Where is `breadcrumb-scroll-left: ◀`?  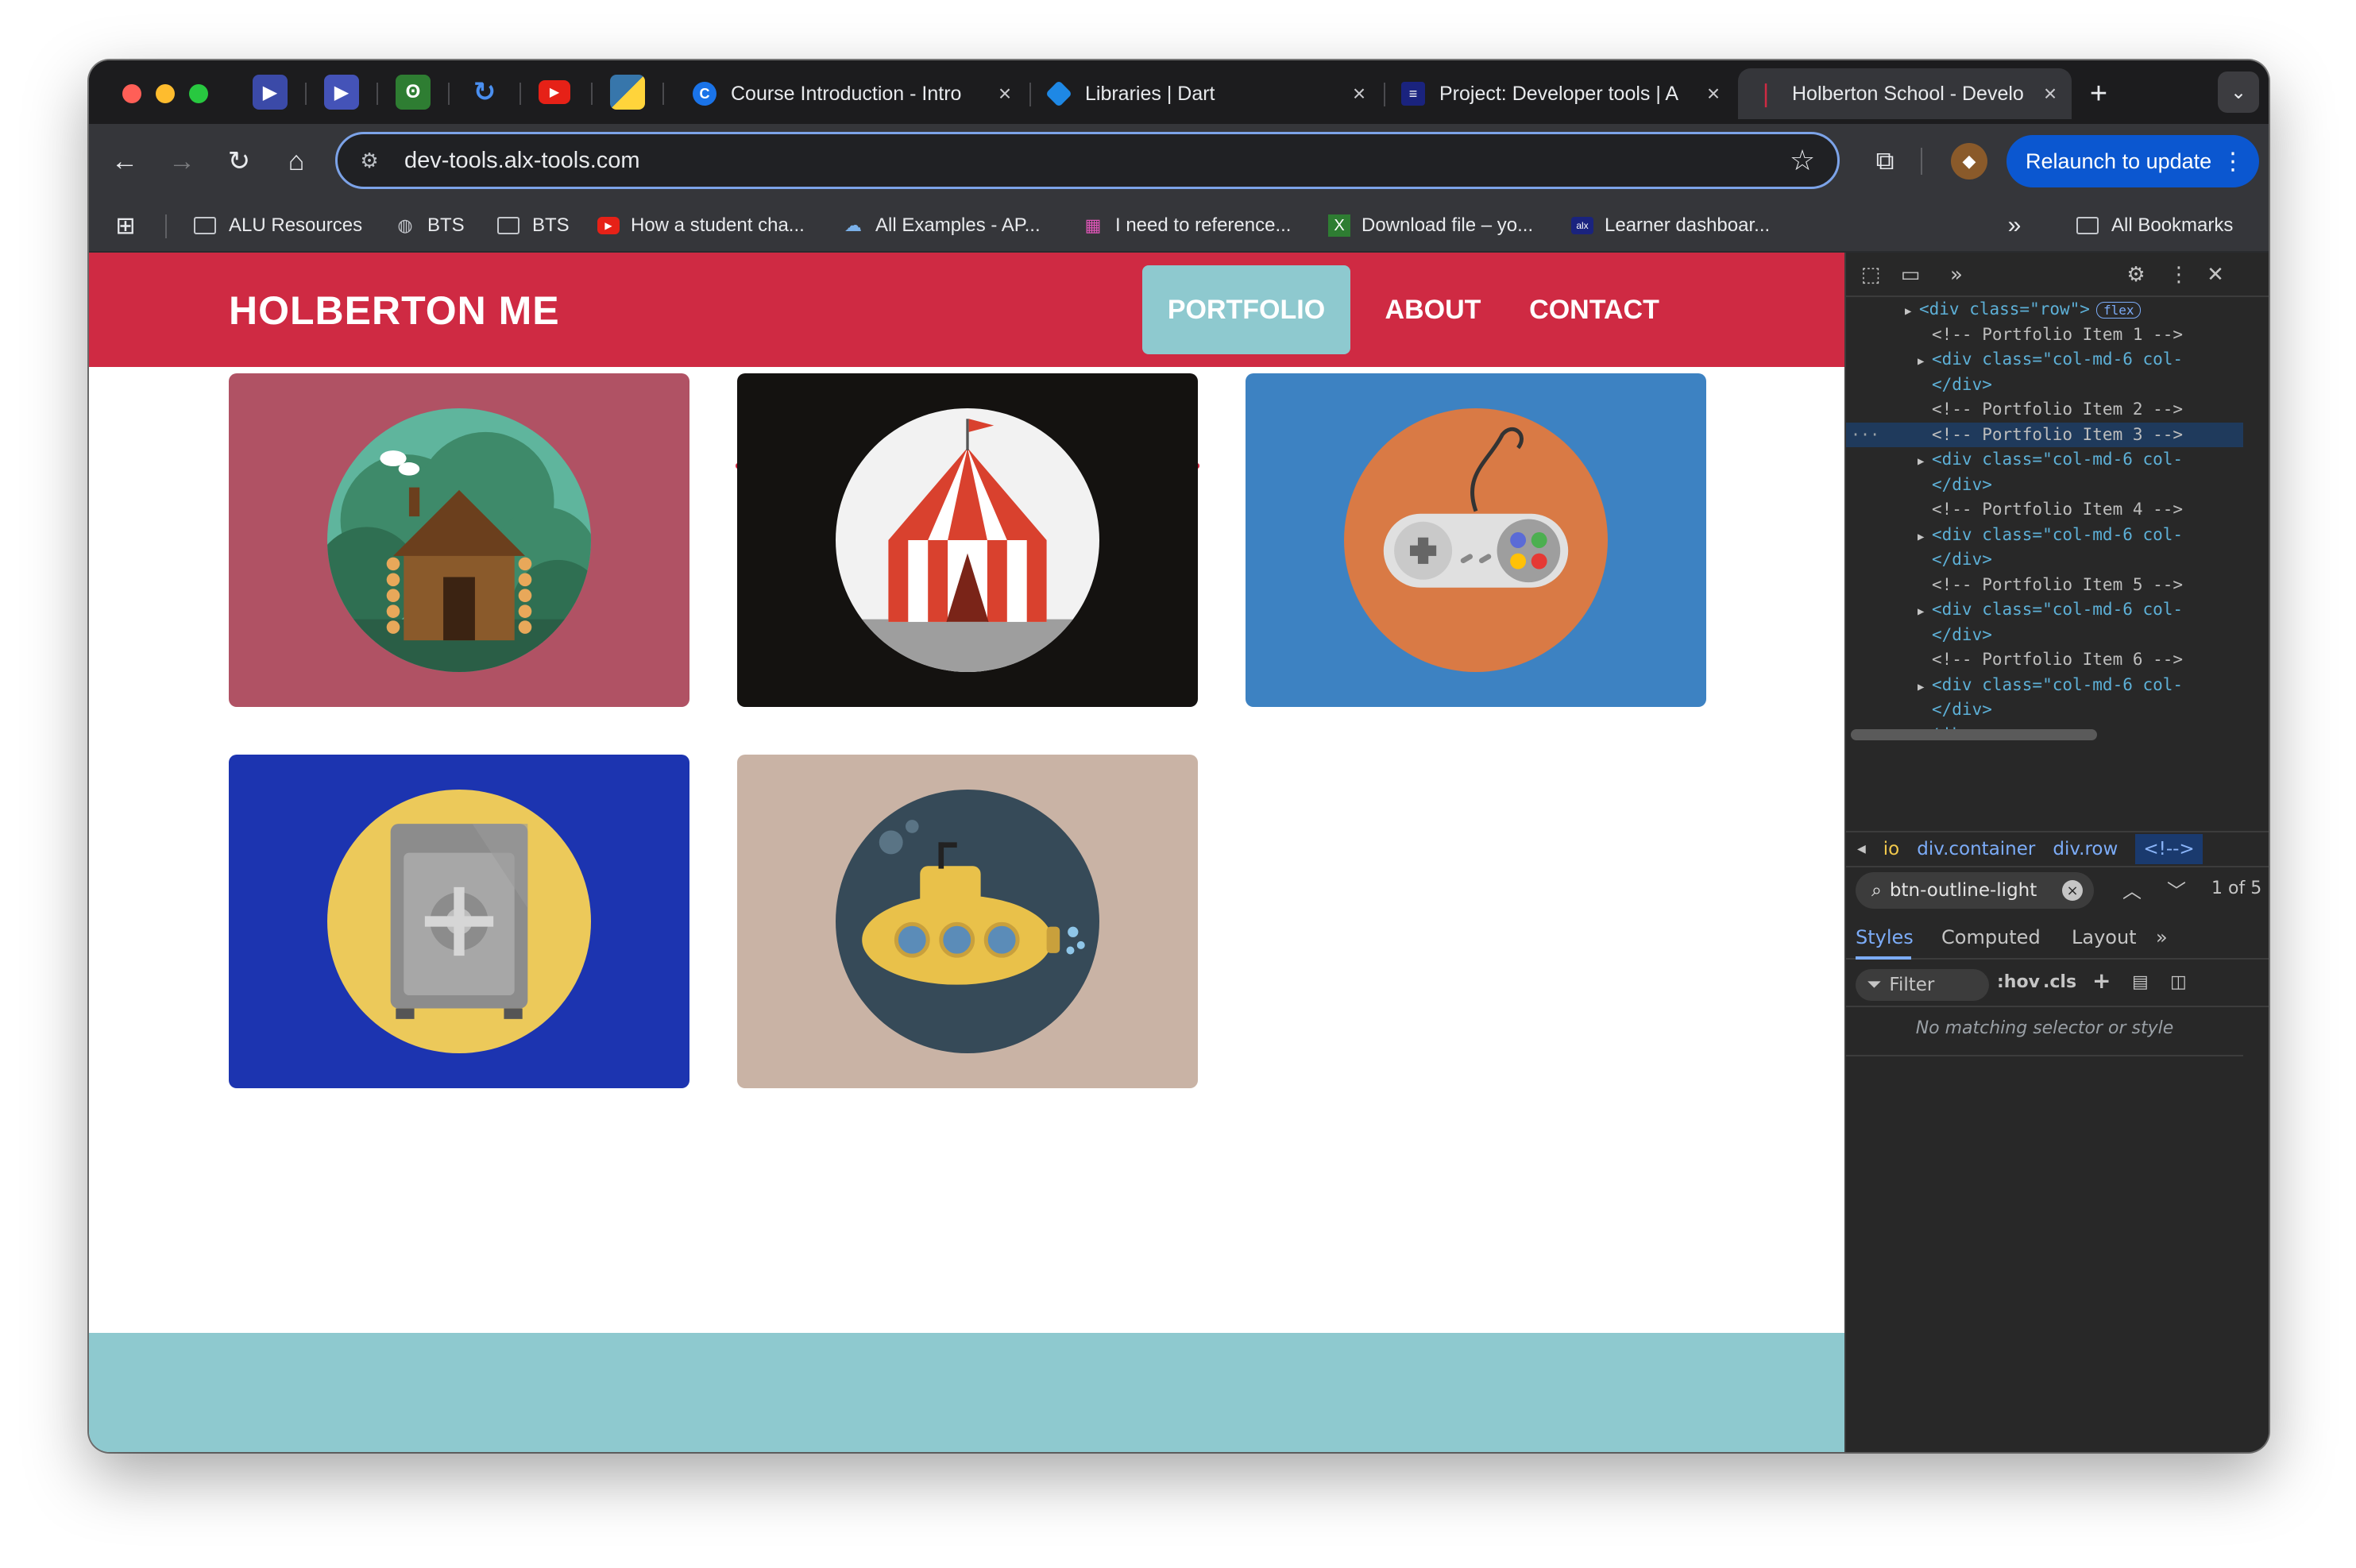 breadcrumb-scroll-left: ◀ is located at coordinates (1861, 849).